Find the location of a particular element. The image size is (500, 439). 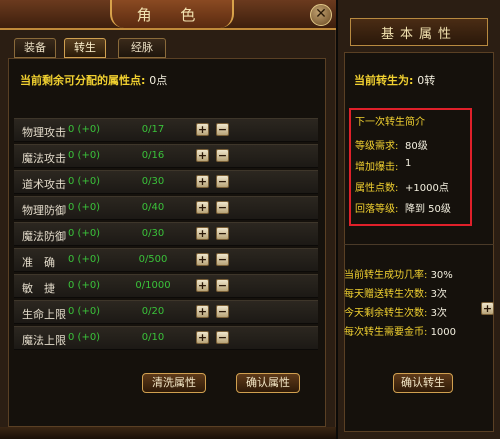

confirm-attributes-button: 确认属性 is located at coordinates (268, 383).